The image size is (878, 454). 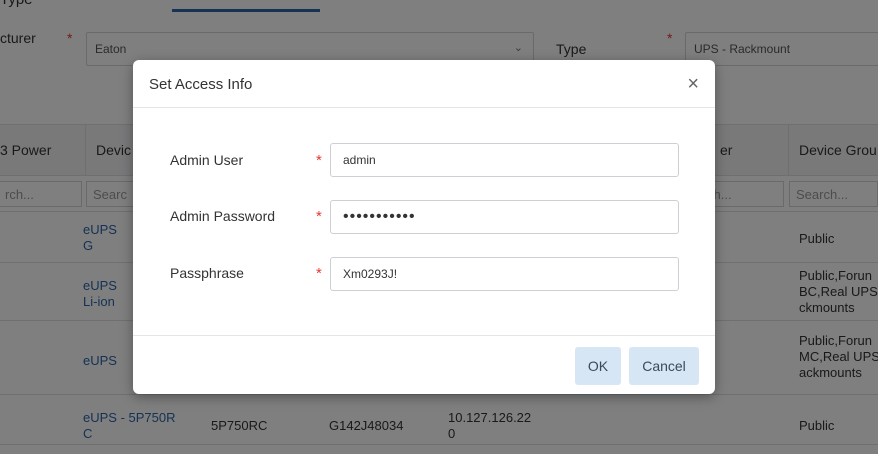 I want to click on passphrase-input, so click(x=504, y=274).